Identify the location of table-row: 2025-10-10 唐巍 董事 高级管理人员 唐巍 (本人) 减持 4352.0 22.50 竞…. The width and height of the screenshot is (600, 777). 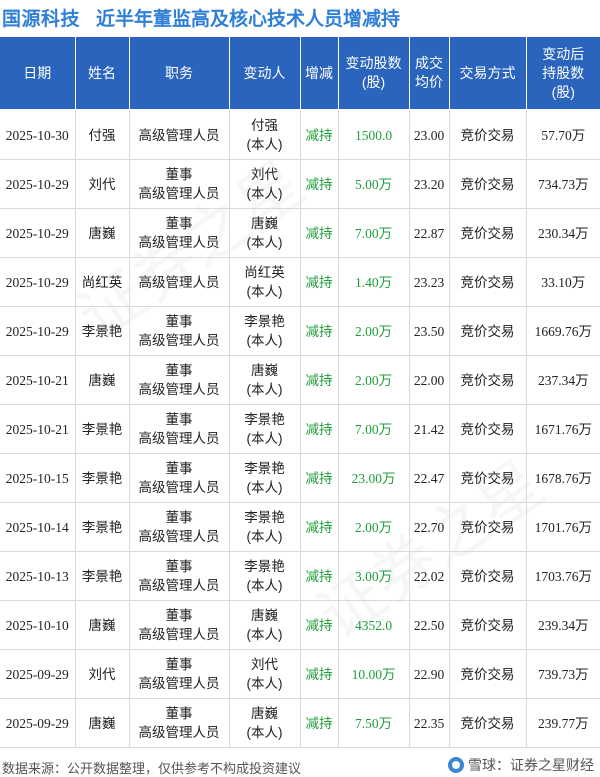
(300, 625).